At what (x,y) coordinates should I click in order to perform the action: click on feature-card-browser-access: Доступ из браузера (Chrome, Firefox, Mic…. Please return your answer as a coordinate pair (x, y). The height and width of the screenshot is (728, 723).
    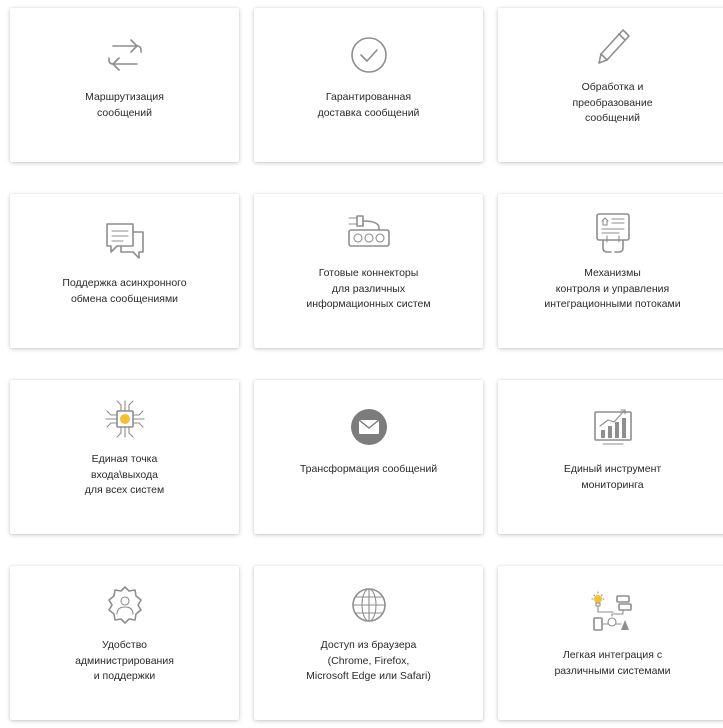
    Looking at the image, I should click on (368, 643).